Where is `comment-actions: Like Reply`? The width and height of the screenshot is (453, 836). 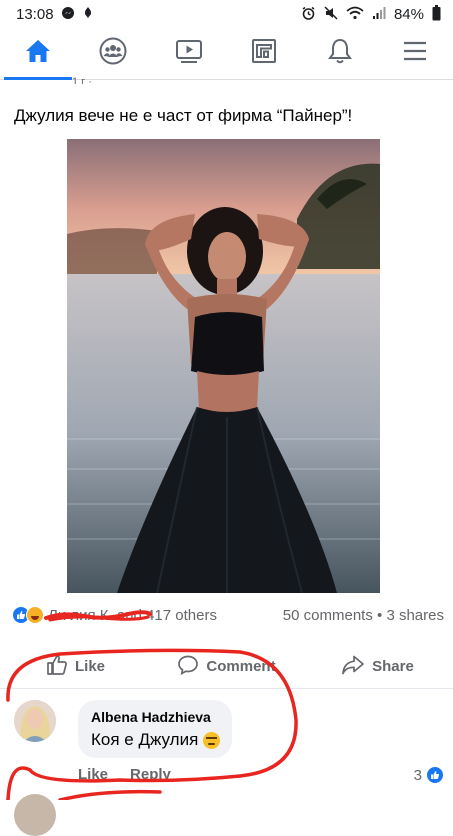
comment-actions: Like Reply is located at coordinates (124, 774).